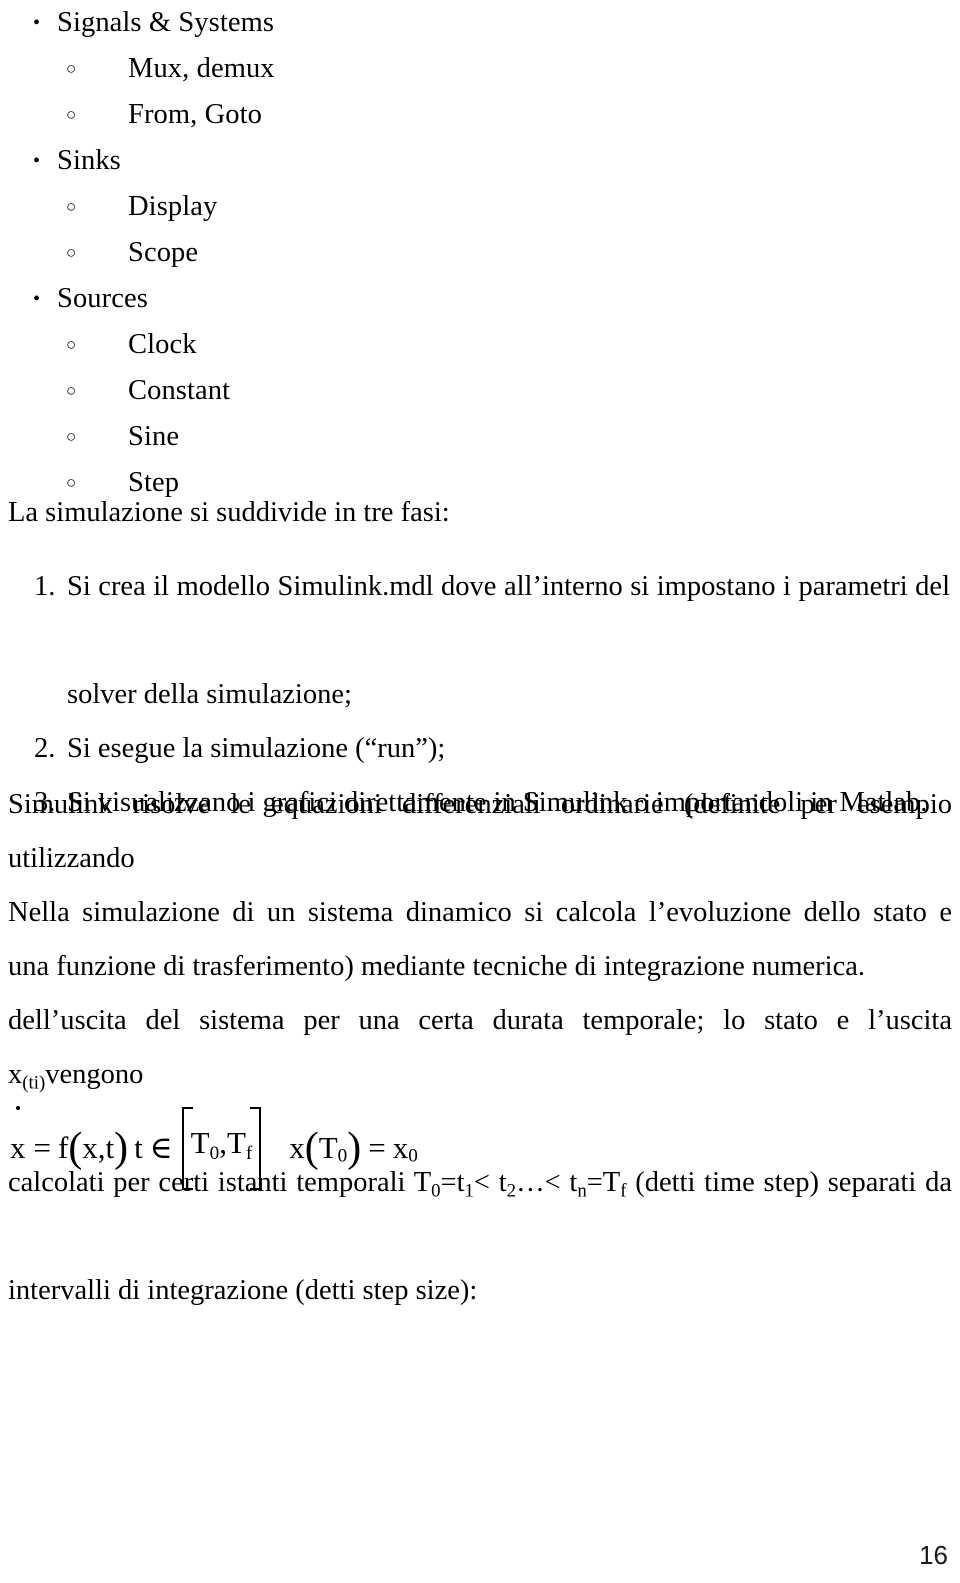 The image size is (960, 1583). Describe the element at coordinates (45, 748) in the screenshot. I see `list-number: 2.` at that location.